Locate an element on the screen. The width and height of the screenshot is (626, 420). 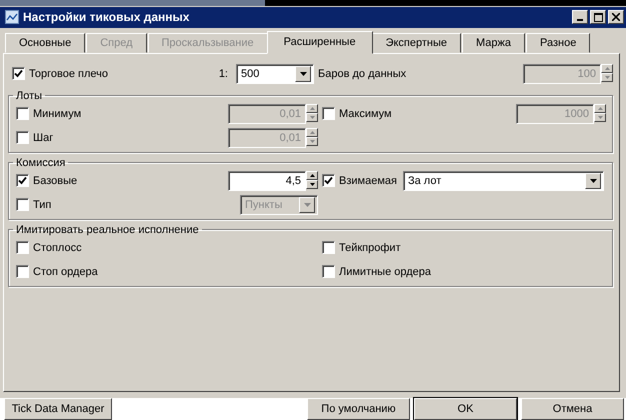
minimize-button is located at coordinates (580, 17).